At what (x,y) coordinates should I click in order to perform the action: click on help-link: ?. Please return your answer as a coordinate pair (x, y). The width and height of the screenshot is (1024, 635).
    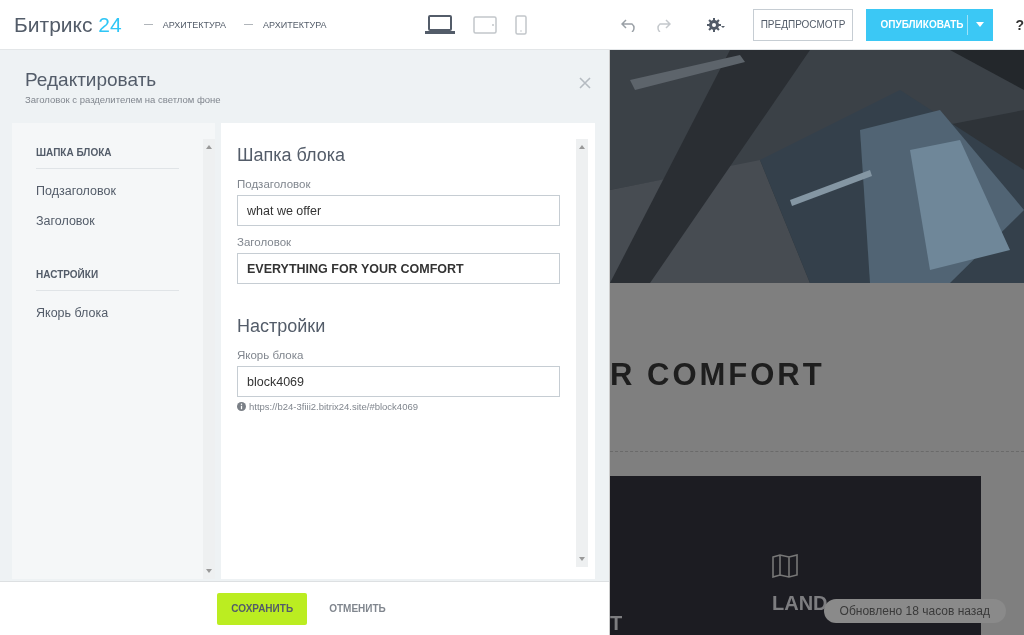
    Looking at the image, I should click on (1019, 24).